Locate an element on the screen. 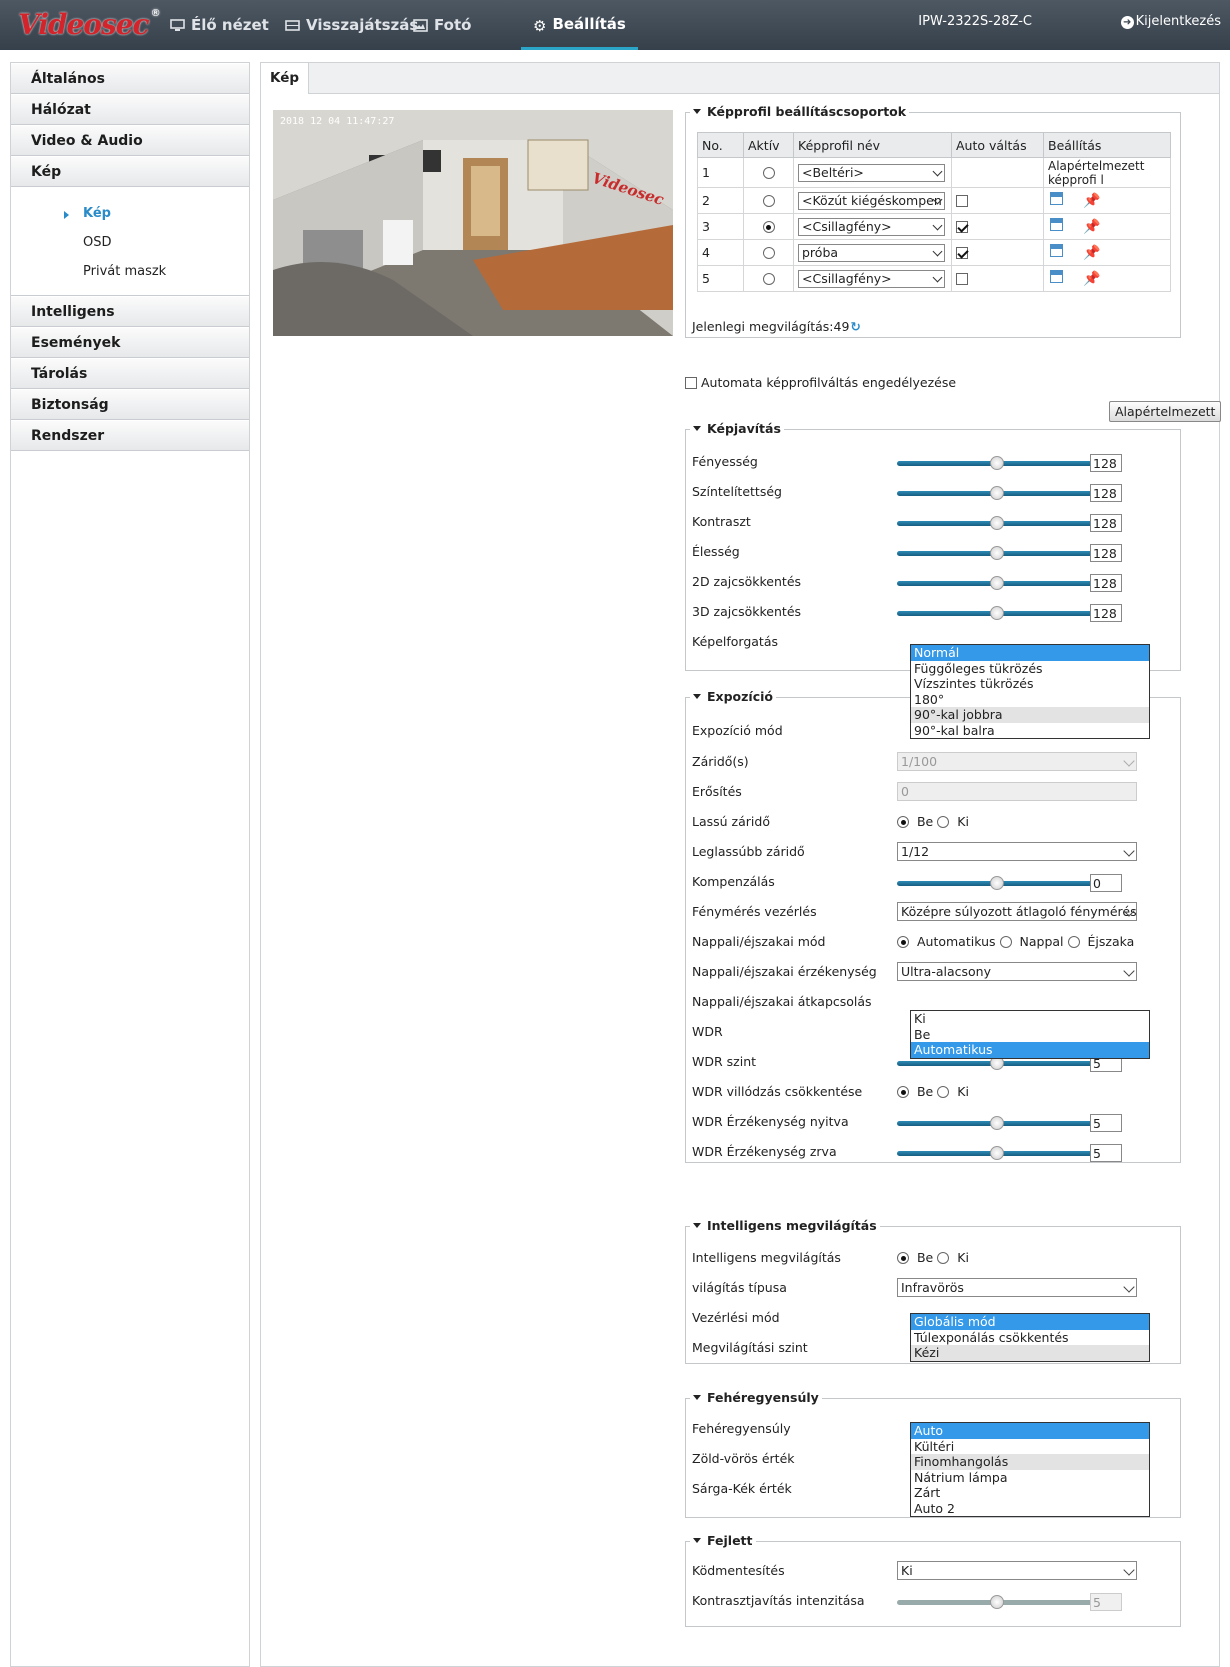 This screenshot has width=1230, height=1667. control-mode-option: Globális mód is located at coordinates (1030, 1322).